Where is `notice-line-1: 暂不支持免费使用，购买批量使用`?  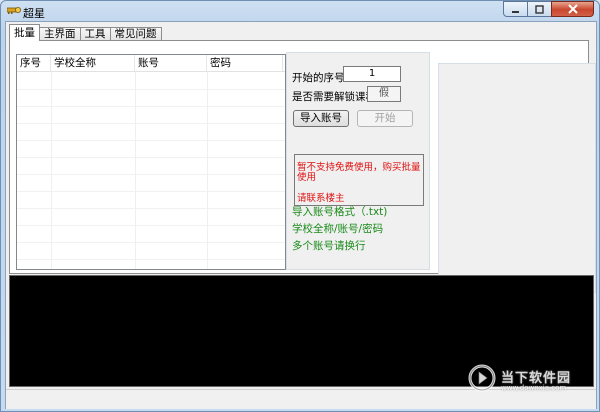 notice-line-1: 暂不支持免费使用，购买批量使用 is located at coordinates (359, 172).